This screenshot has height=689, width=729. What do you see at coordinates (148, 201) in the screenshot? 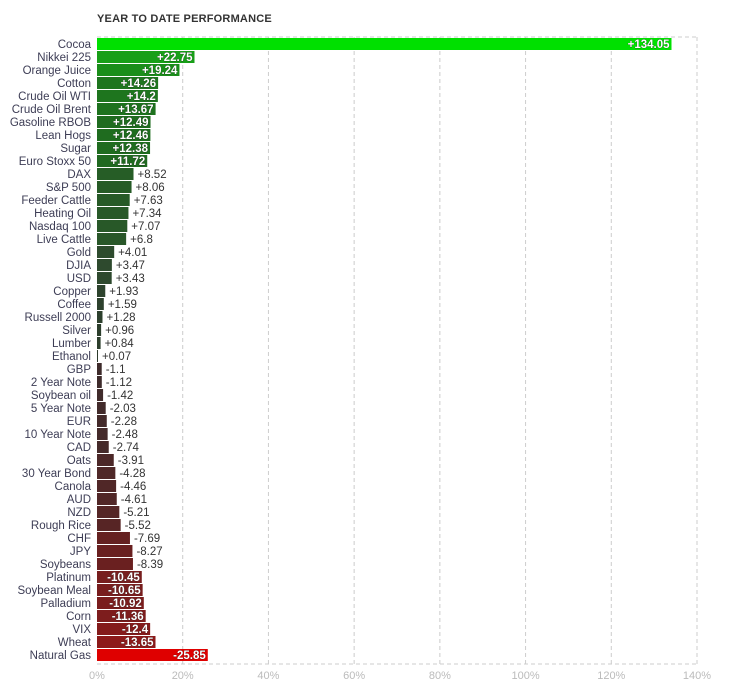
I see `data-label: +7.63` at bounding box center [148, 201].